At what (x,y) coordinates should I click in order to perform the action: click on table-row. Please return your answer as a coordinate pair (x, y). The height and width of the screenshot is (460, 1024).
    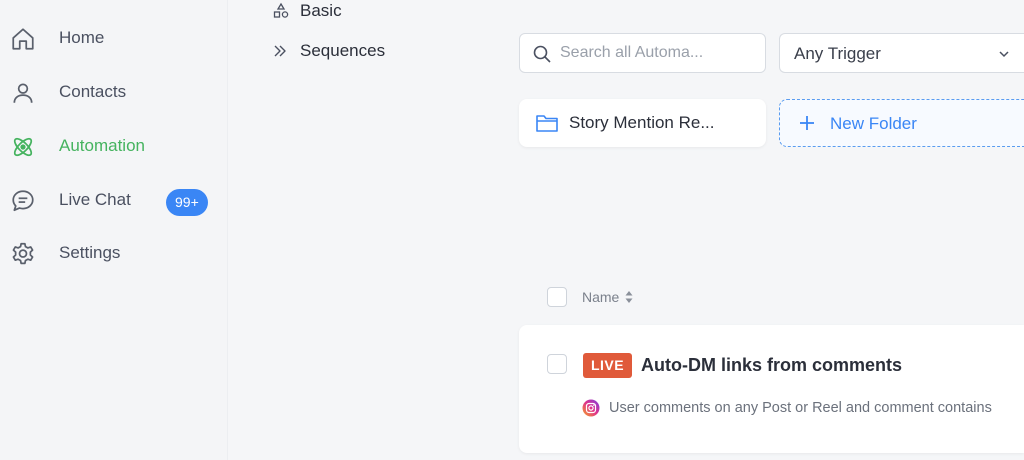
    Looking at the image, I should click on (771, 389).